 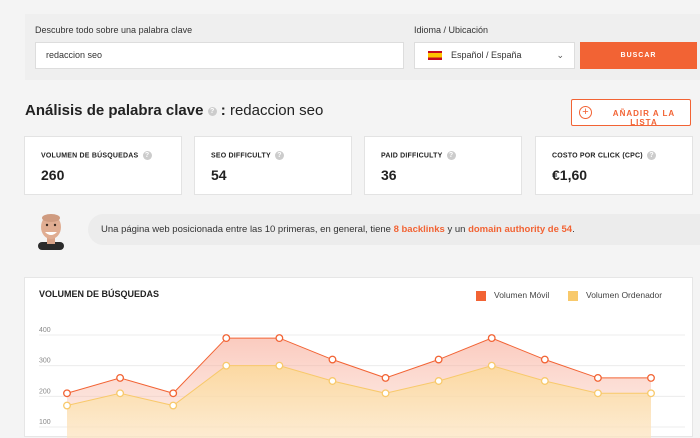 What do you see at coordinates (520, 229) in the screenshot?
I see `domain-authority-link: domain authority de 54` at bounding box center [520, 229].